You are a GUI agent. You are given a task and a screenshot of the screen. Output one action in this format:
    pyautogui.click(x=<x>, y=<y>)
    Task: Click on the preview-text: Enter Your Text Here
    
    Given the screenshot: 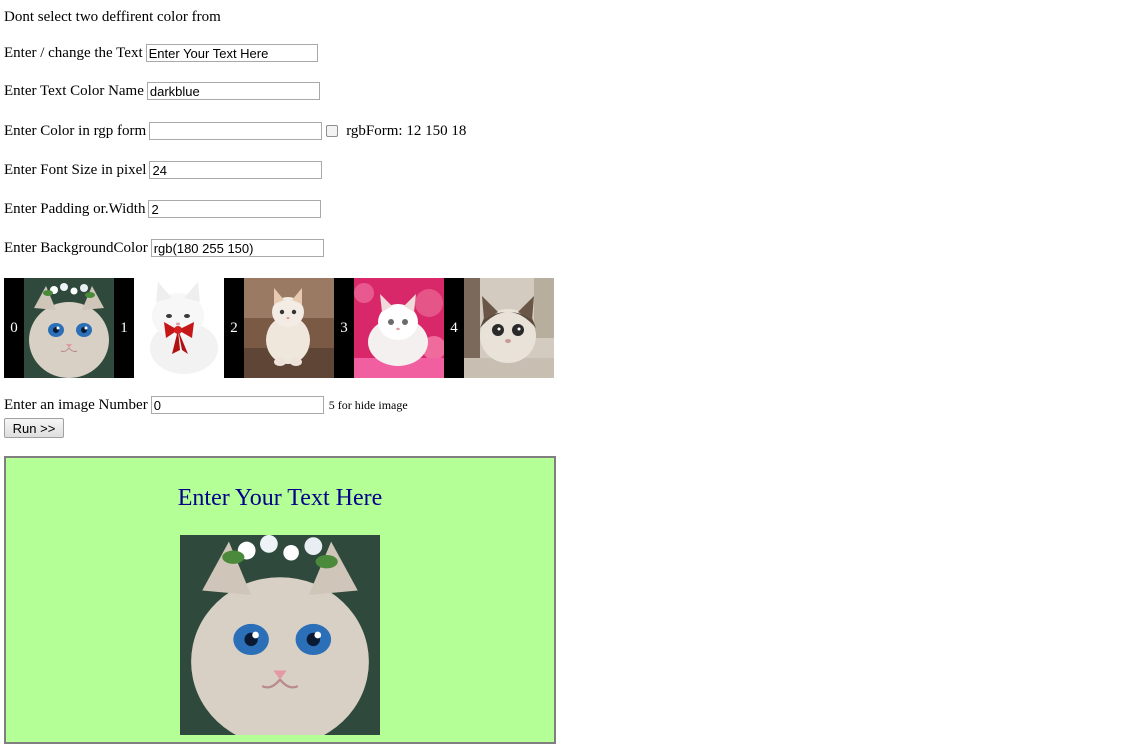 What is the action you would take?
    pyautogui.click(x=280, y=498)
    